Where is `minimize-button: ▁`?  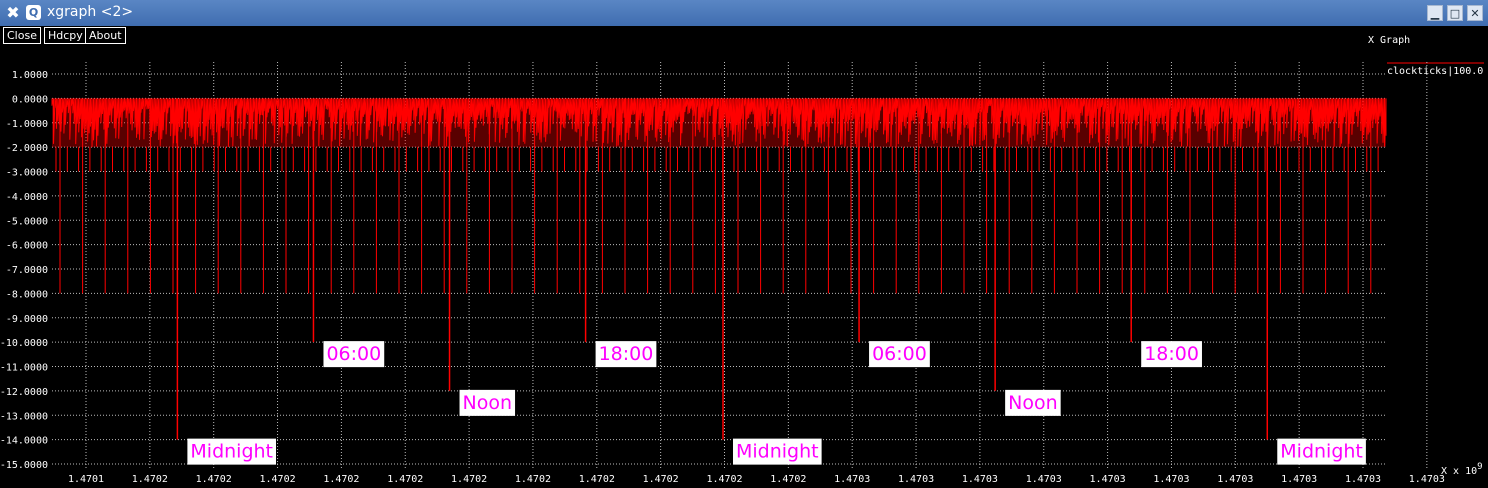 minimize-button: ▁ is located at coordinates (1435, 13).